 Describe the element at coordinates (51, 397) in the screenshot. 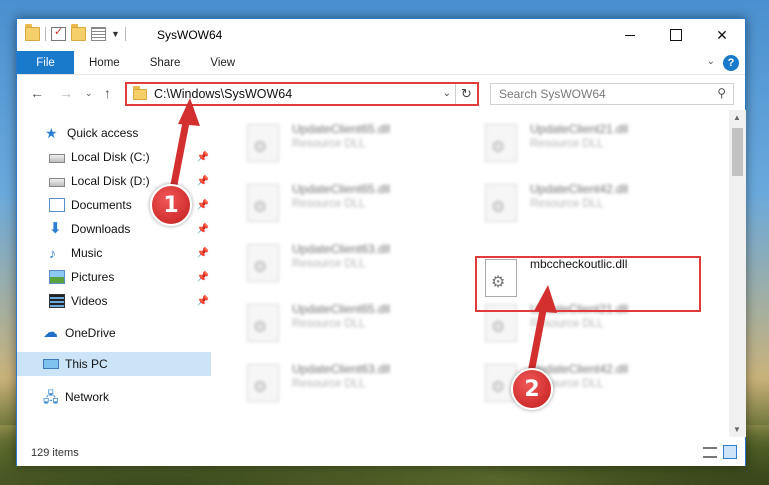

I see `network-icon: 🖧` at that location.